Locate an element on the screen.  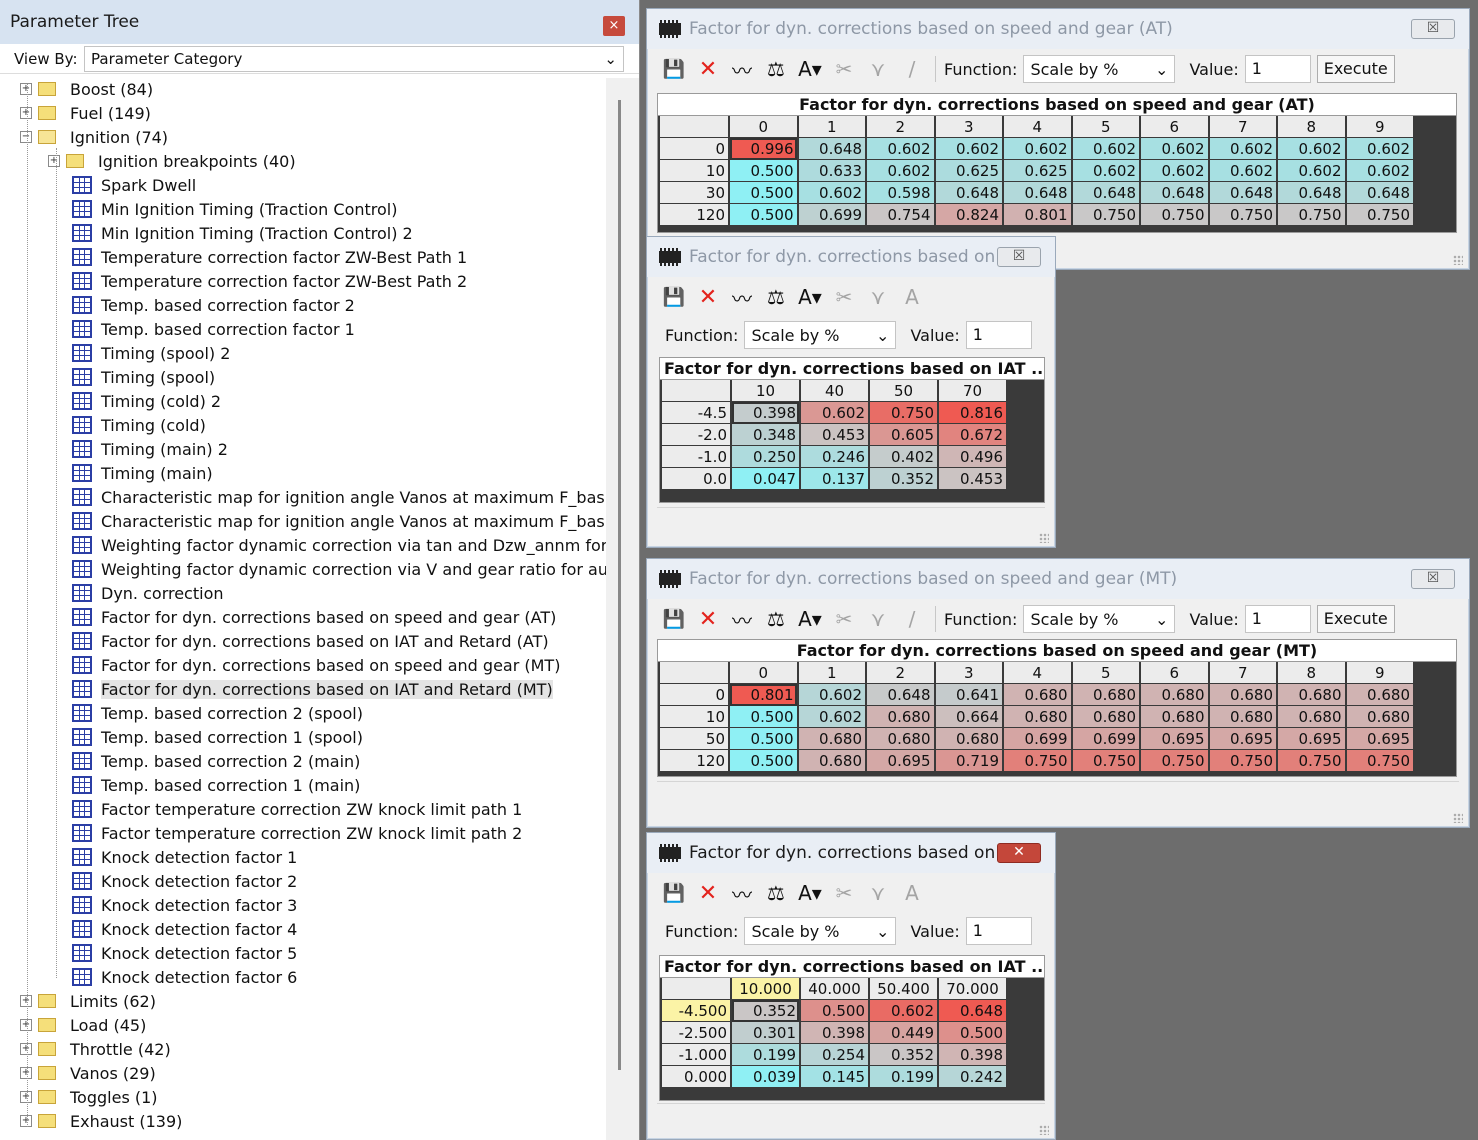
map-row-header: -4.500 is located at coordinates (696, 1011).